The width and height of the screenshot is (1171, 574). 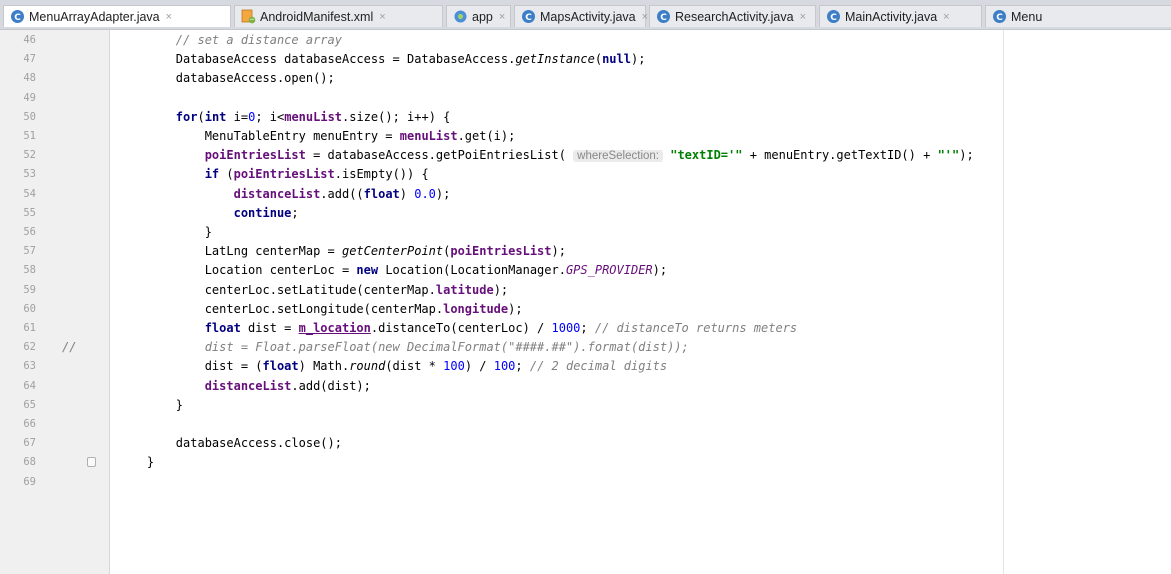 What do you see at coordinates (476, 308) in the screenshot?
I see `code-token: longitude` at bounding box center [476, 308].